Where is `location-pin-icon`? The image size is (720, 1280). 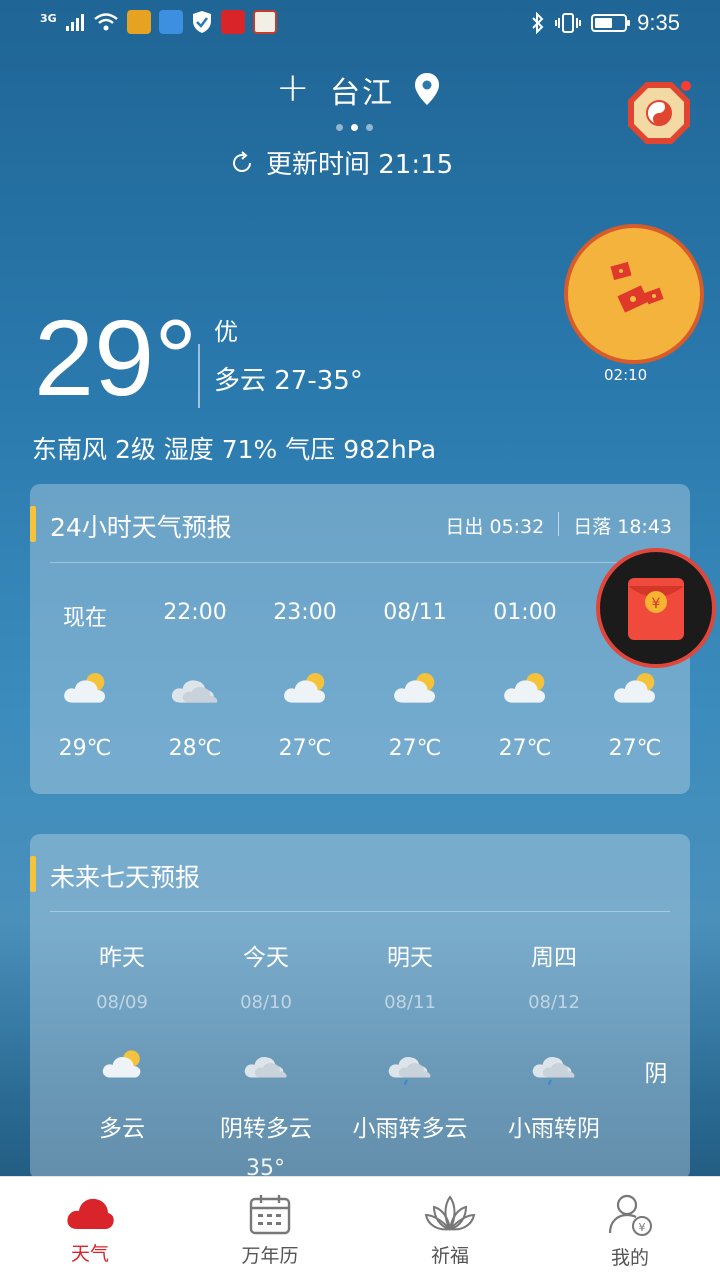
location-pin-icon is located at coordinates (427, 89).